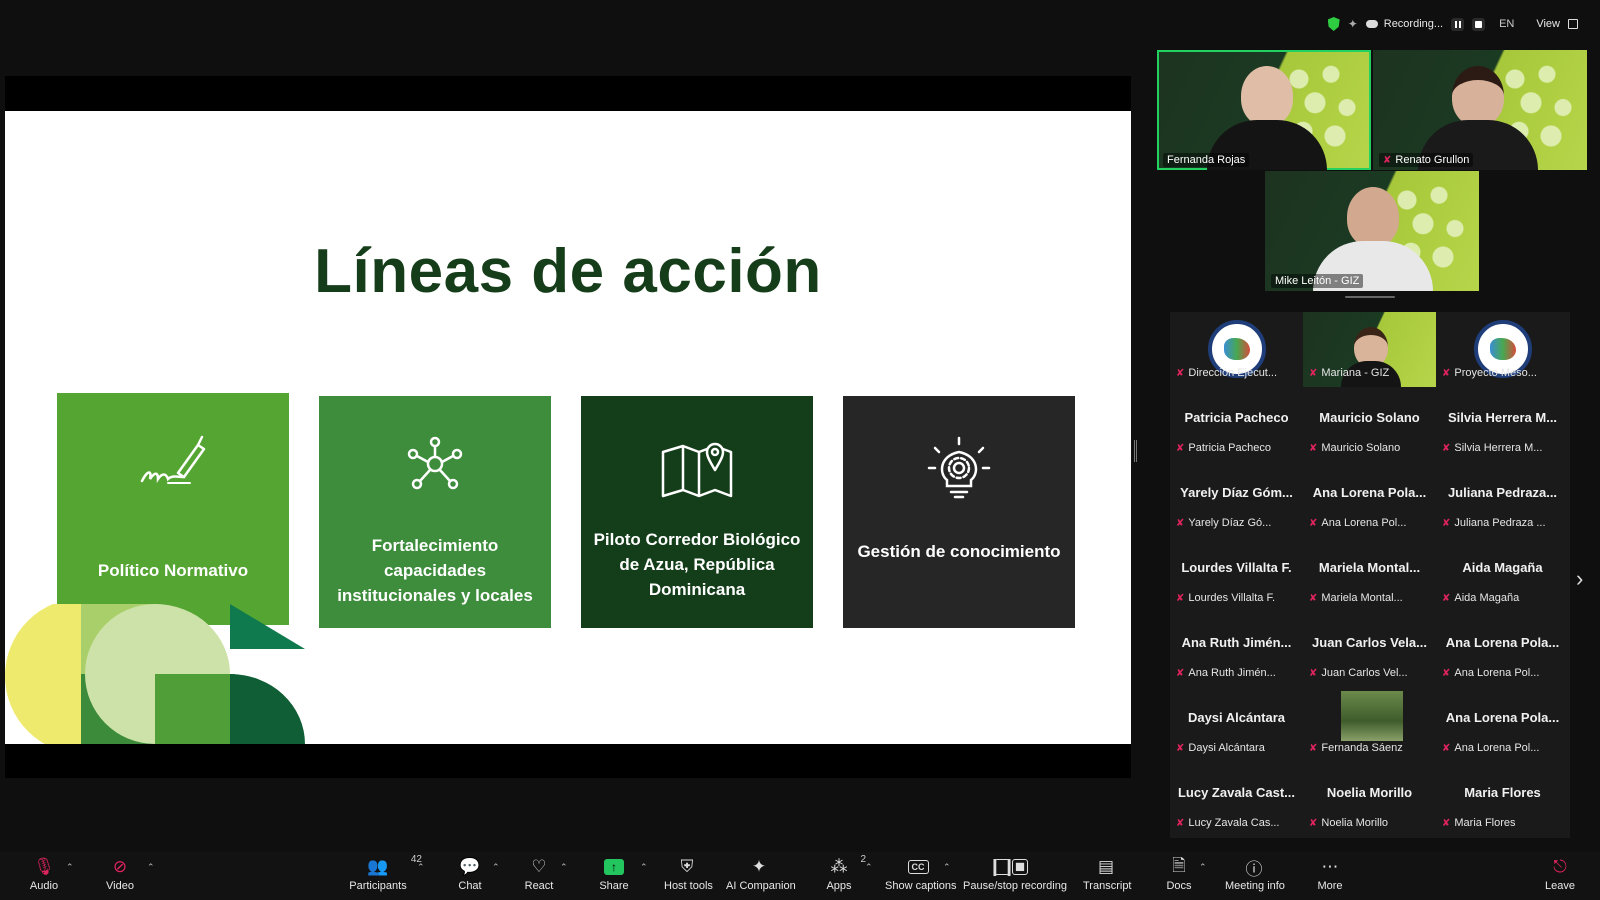  Describe the element at coordinates (1372, 231) in the screenshot. I see `video-tile-mike-leiton: Mike Leitón - GIZ` at that location.